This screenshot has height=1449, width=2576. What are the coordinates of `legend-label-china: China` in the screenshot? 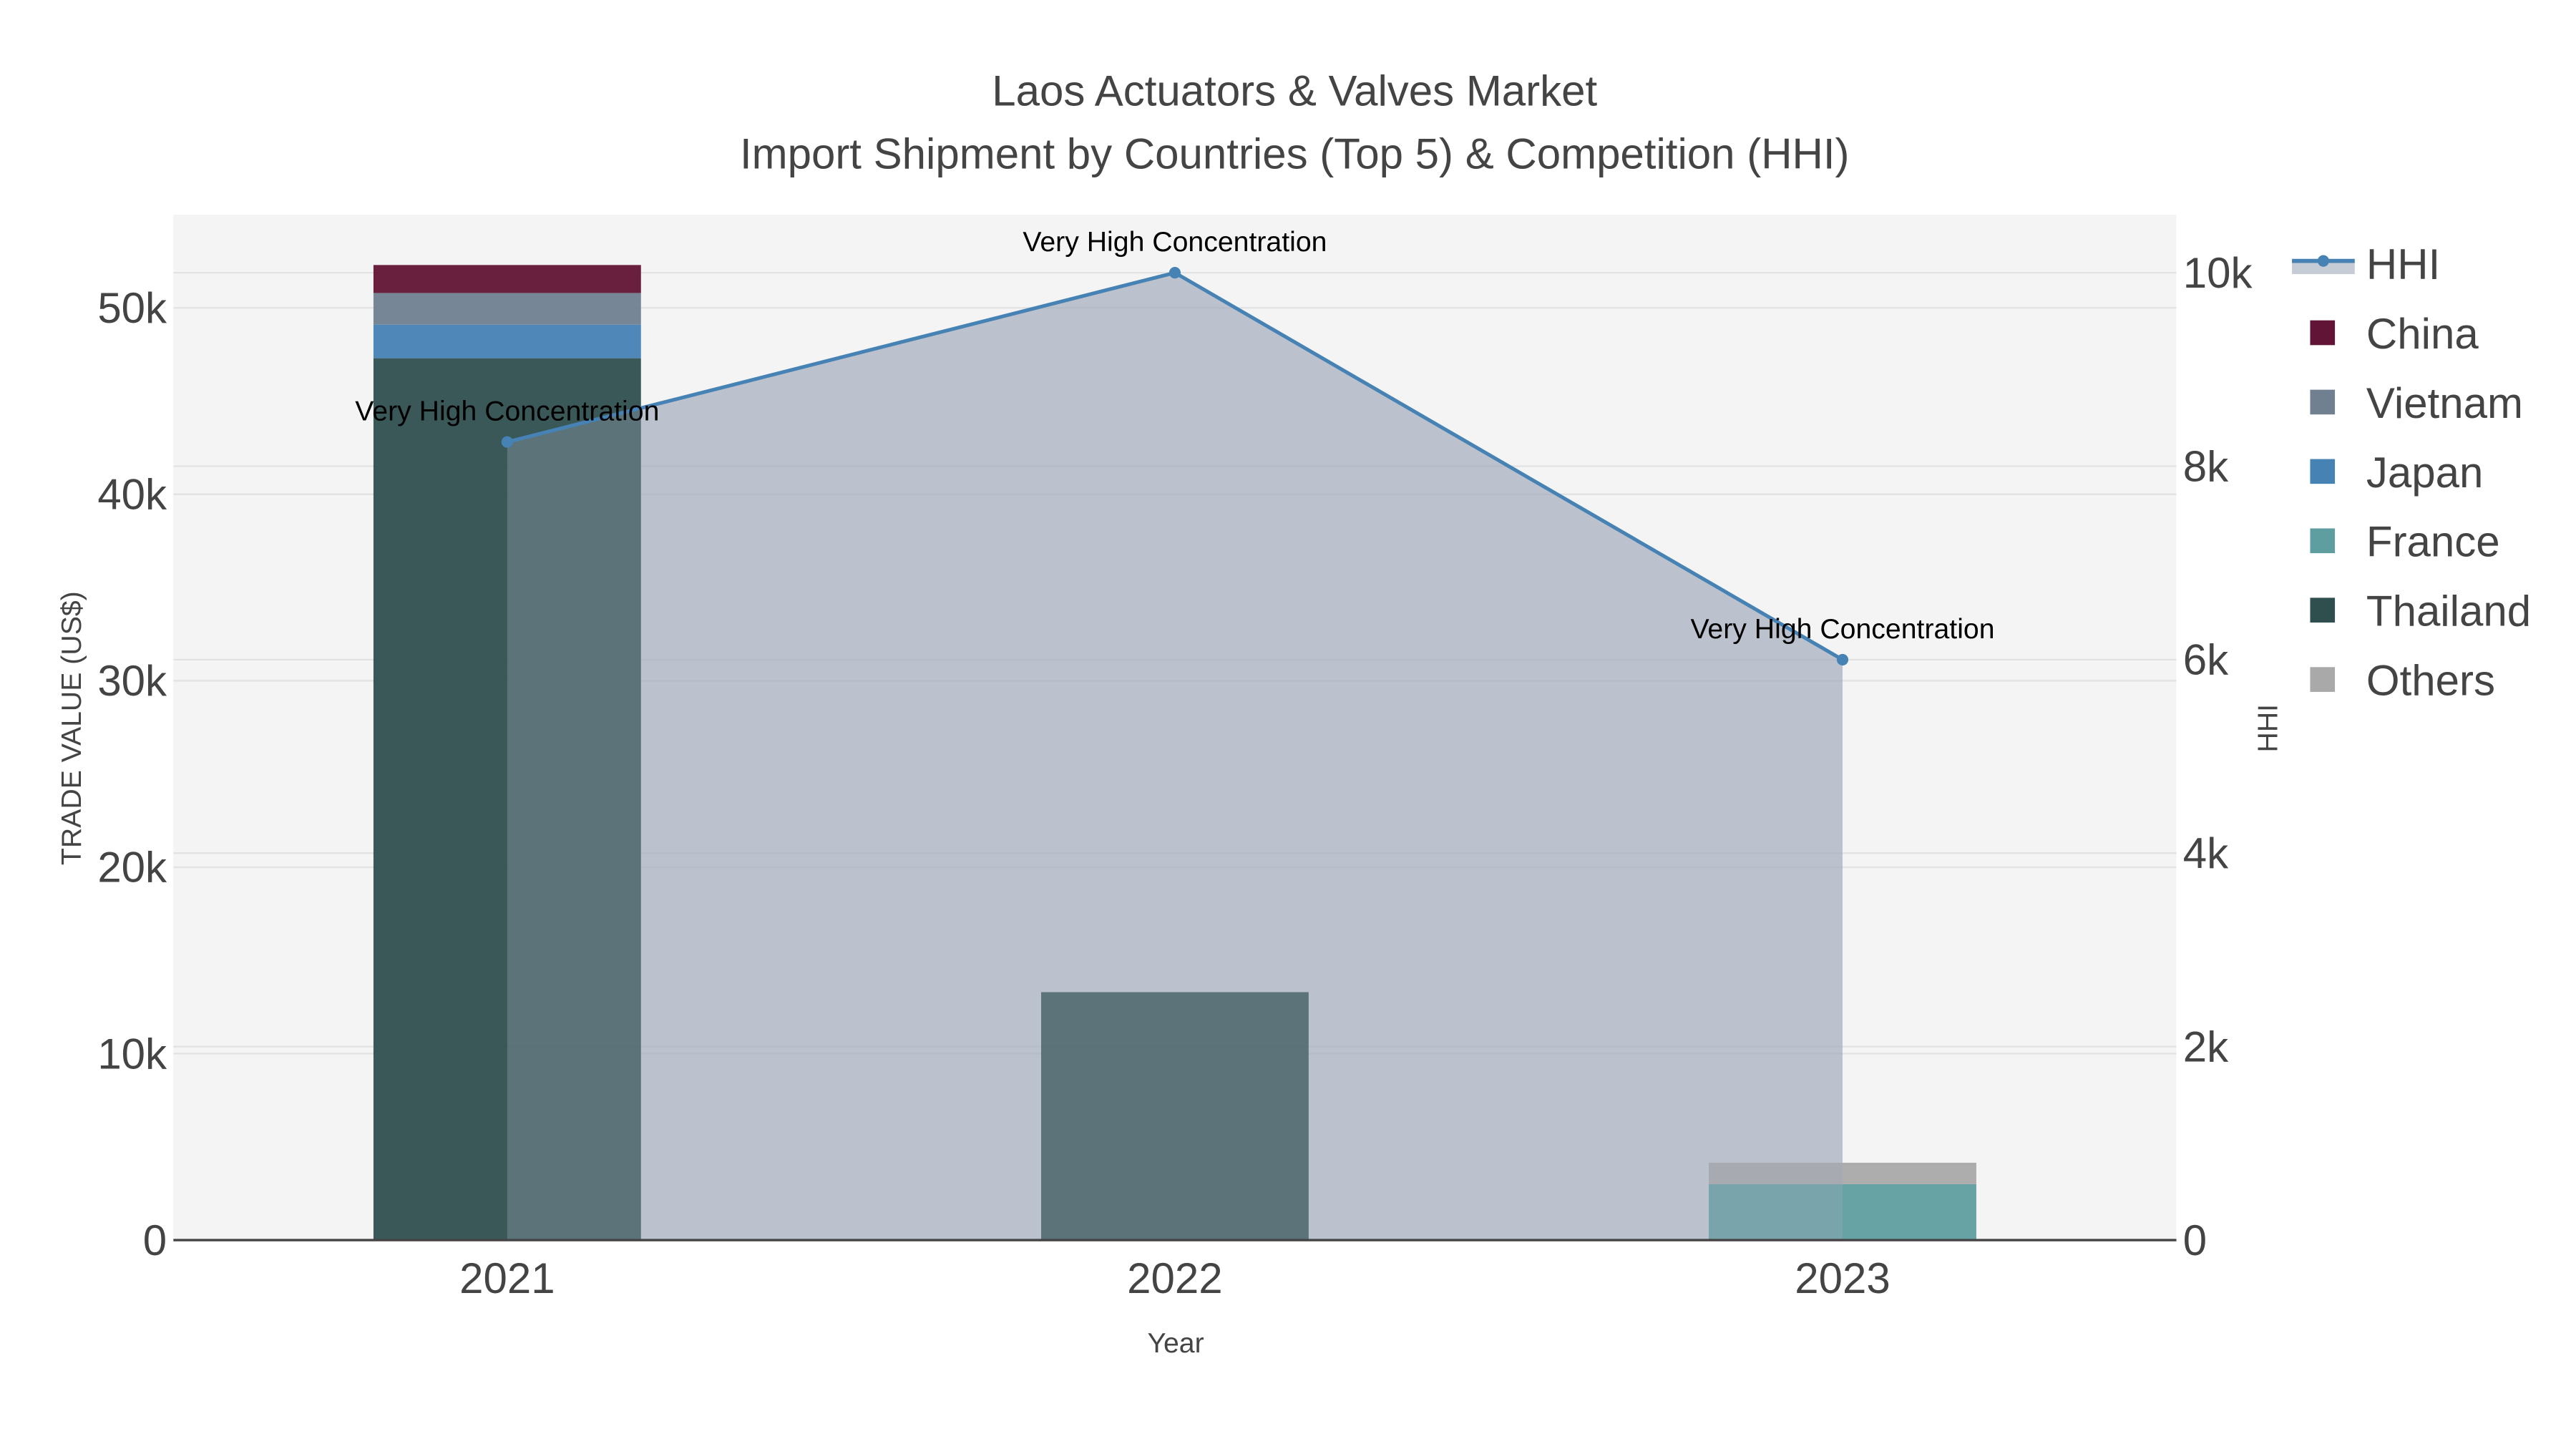 It's located at (2422, 334).